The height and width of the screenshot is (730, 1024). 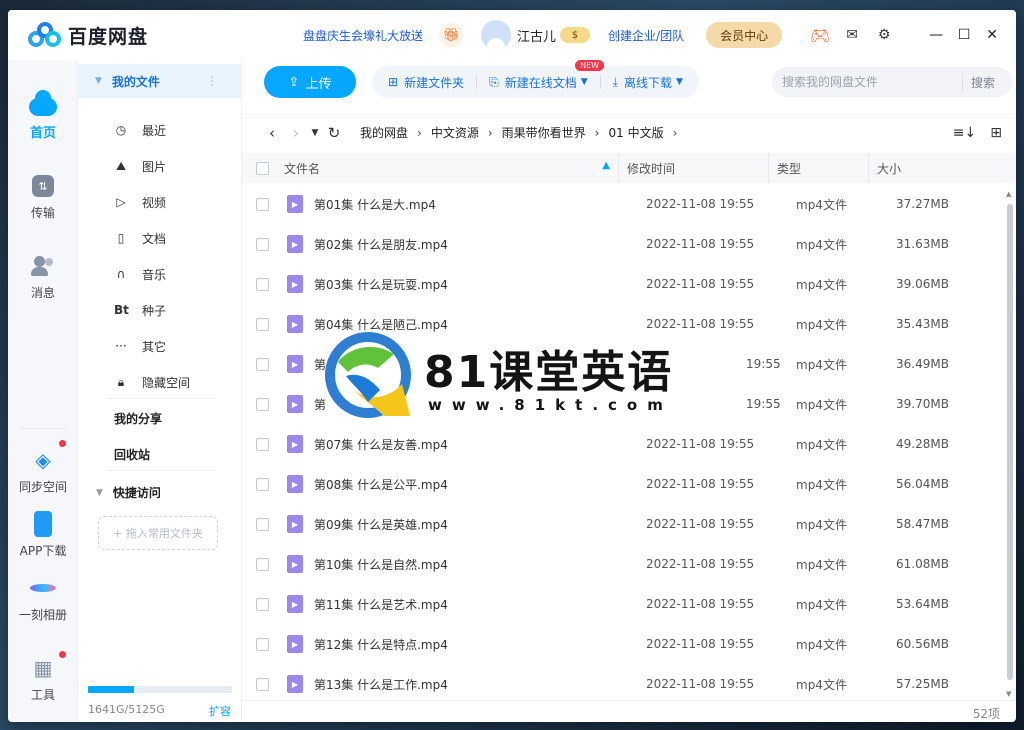 I want to click on file-name: 第13集 什么是工作.mp4, so click(x=480, y=684).